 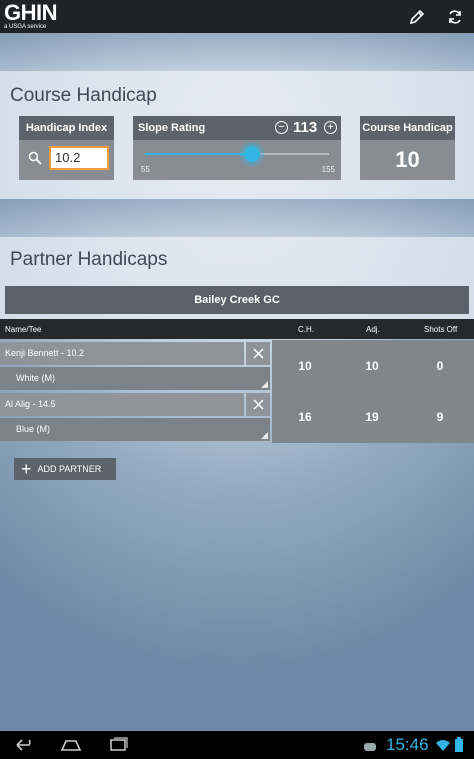 What do you see at coordinates (237, 52) in the screenshot?
I see `header-band` at bounding box center [237, 52].